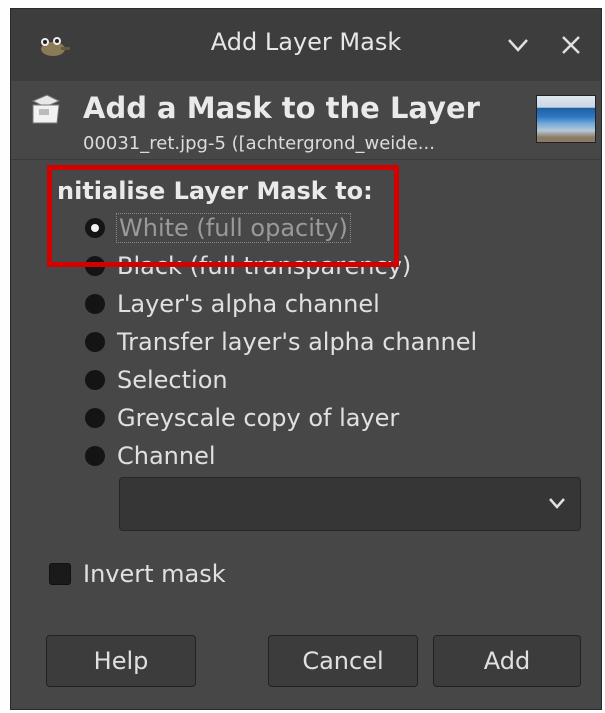 This screenshot has width=605, height=713. What do you see at coordinates (215, 191) in the screenshot?
I see `group-label: nitialise Layer Mask to:` at bounding box center [215, 191].